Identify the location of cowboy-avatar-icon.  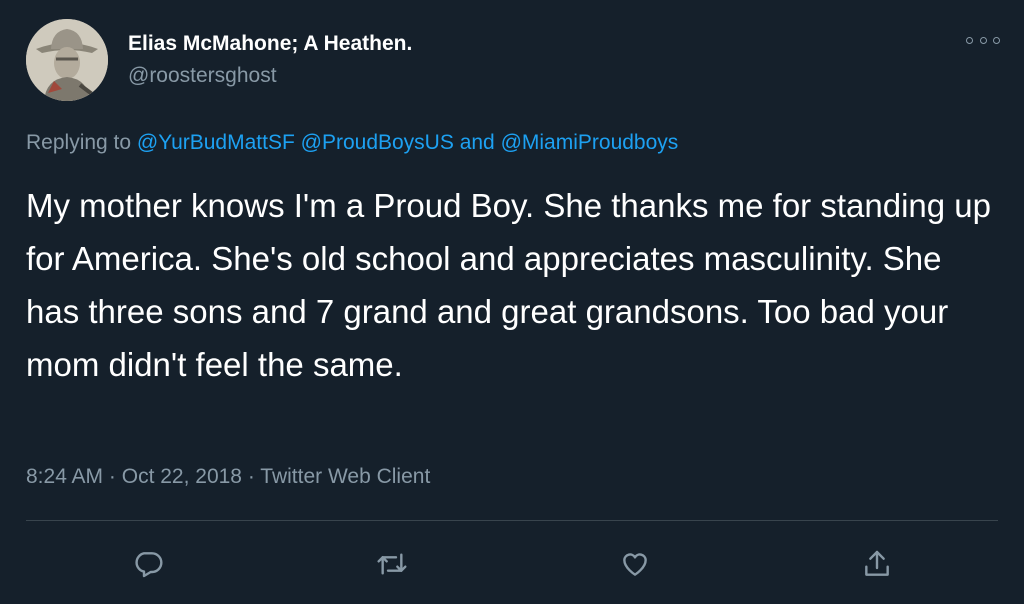
(67, 60).